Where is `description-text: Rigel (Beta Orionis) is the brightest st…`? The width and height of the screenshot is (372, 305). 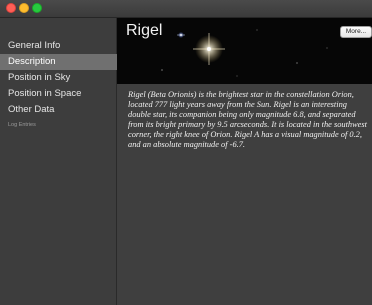
description-text: Rigel (Beta Orionis) is the brightest st… is located at coordinates (247, 120).